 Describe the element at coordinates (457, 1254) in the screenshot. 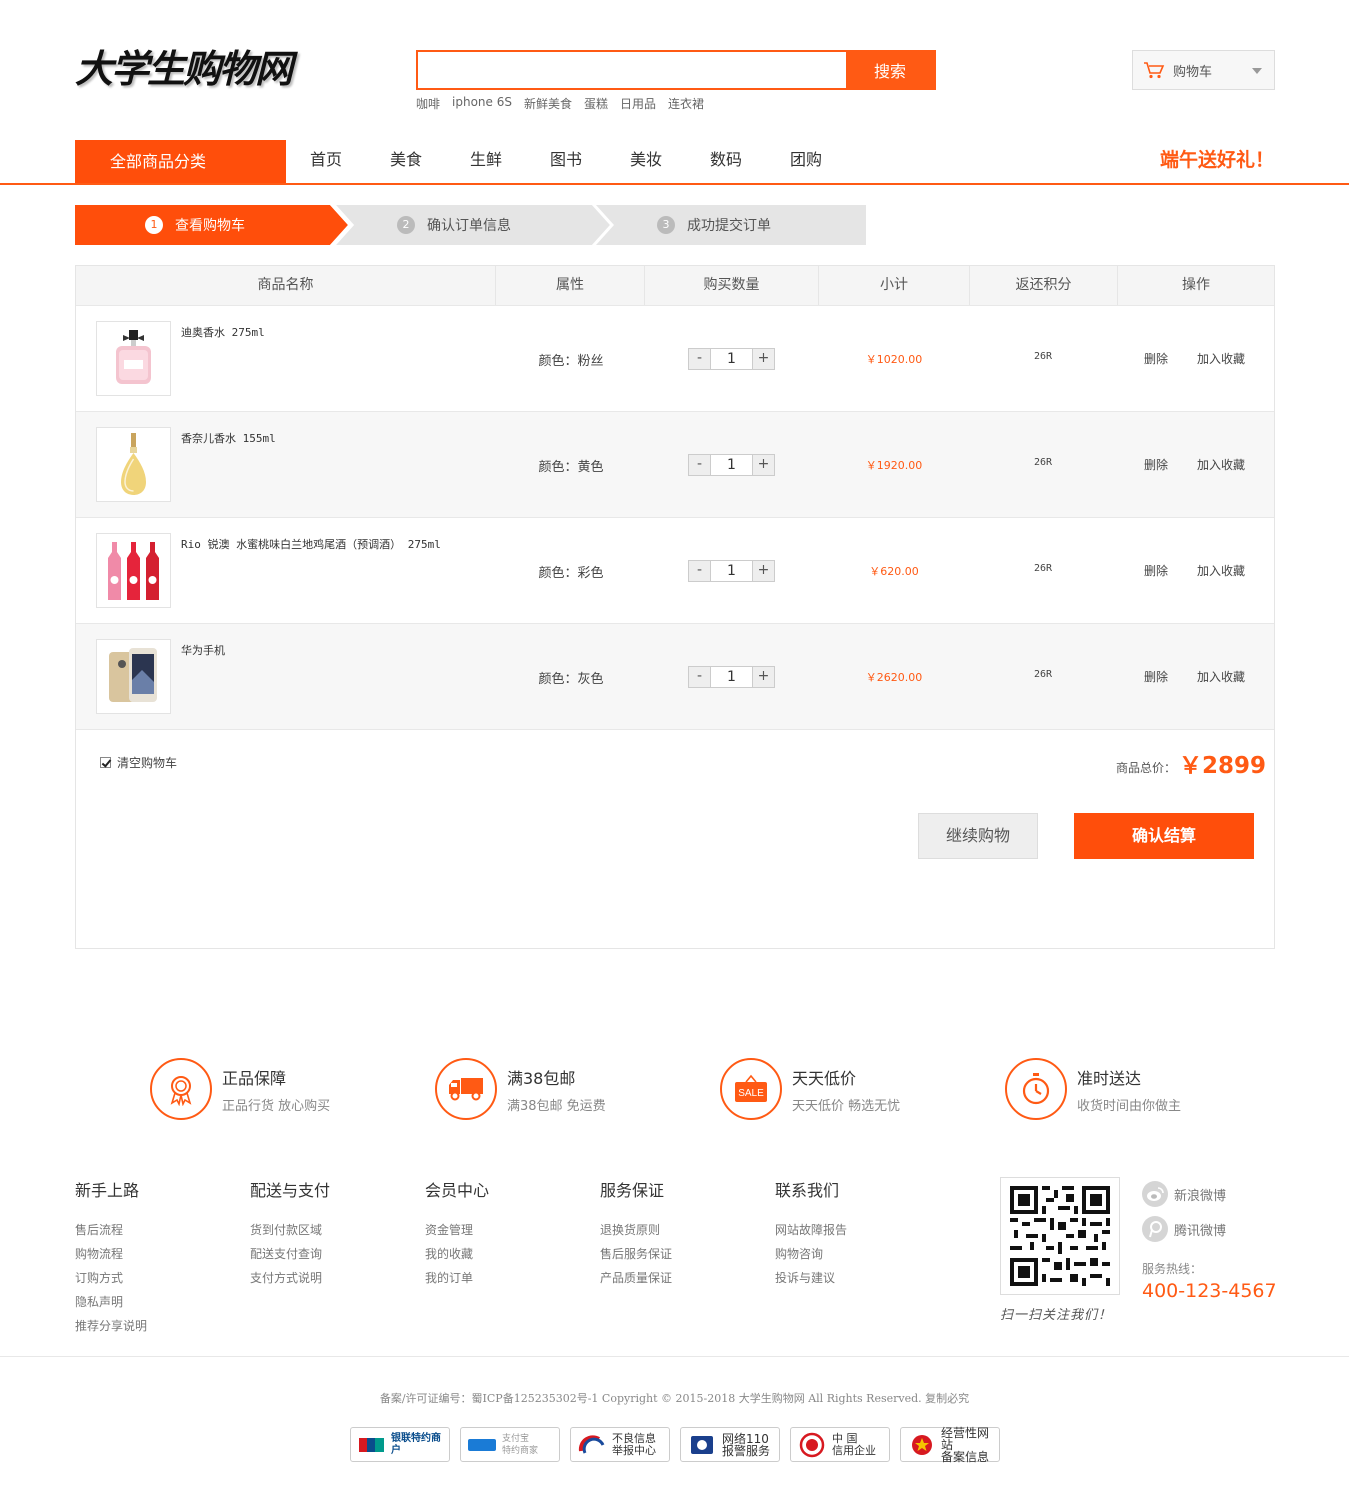

I see `footer-link: 我的收藏` at that location.